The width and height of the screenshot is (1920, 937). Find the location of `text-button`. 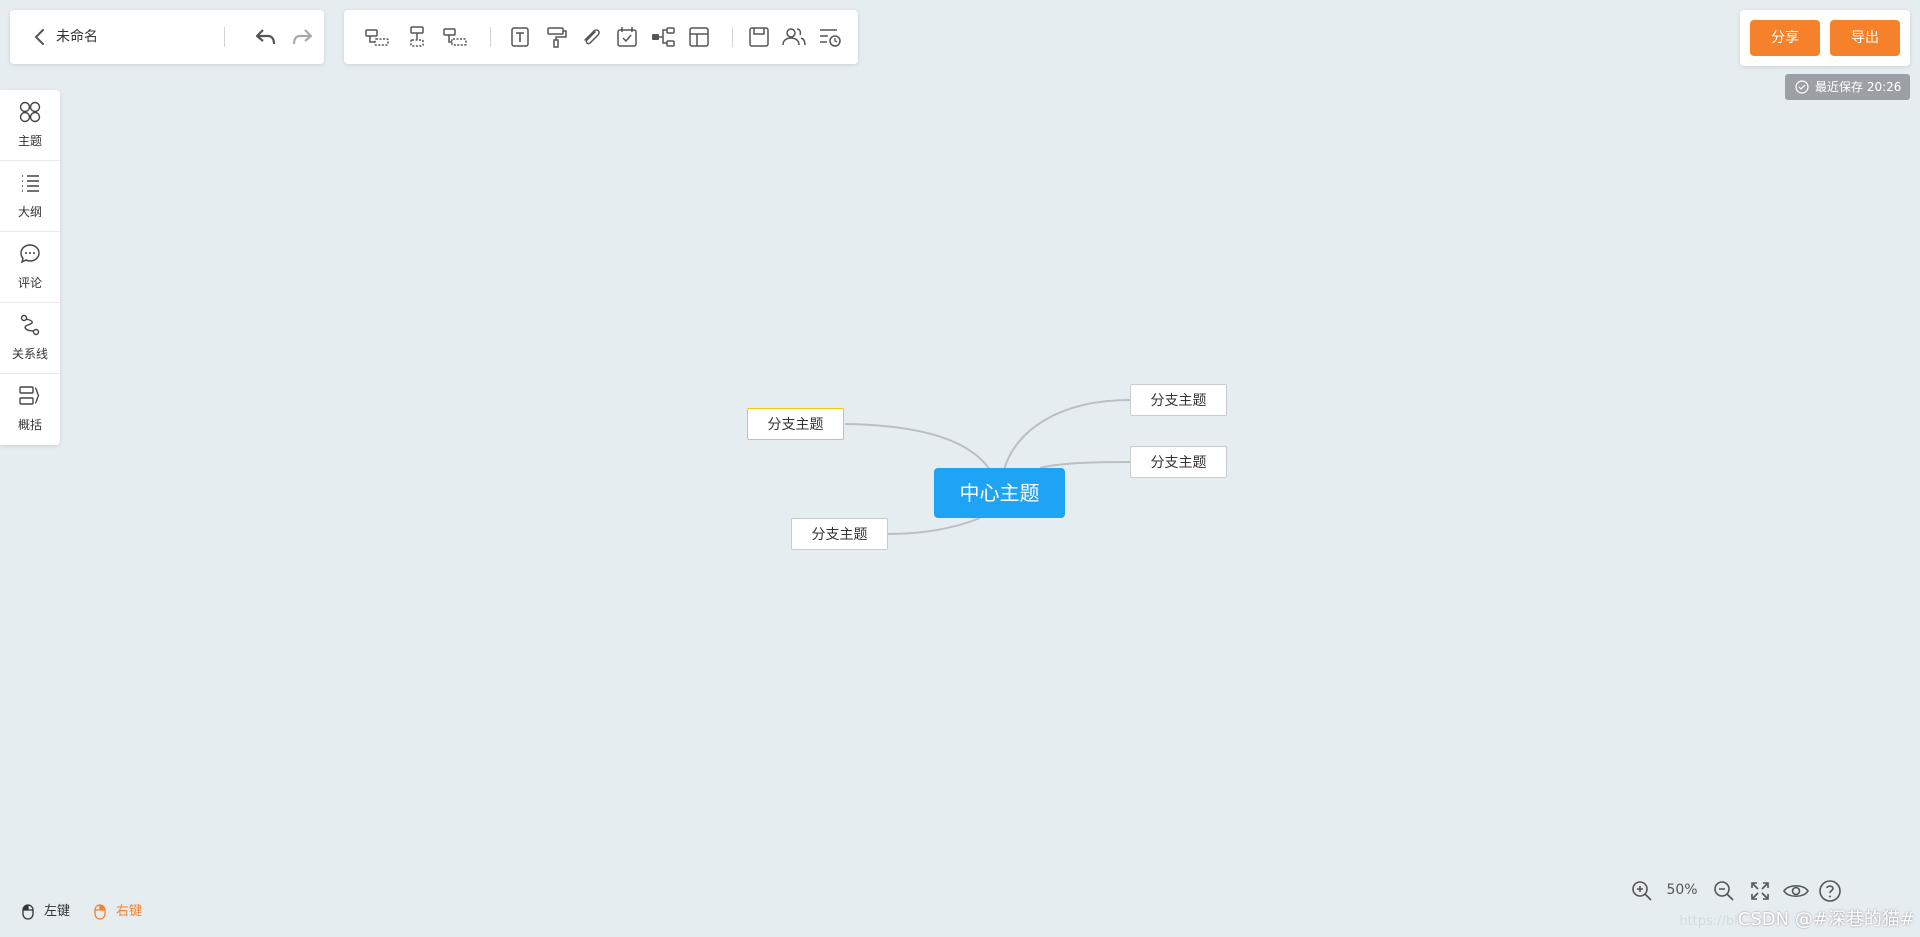

text-button is located at coordinates (520, 37).